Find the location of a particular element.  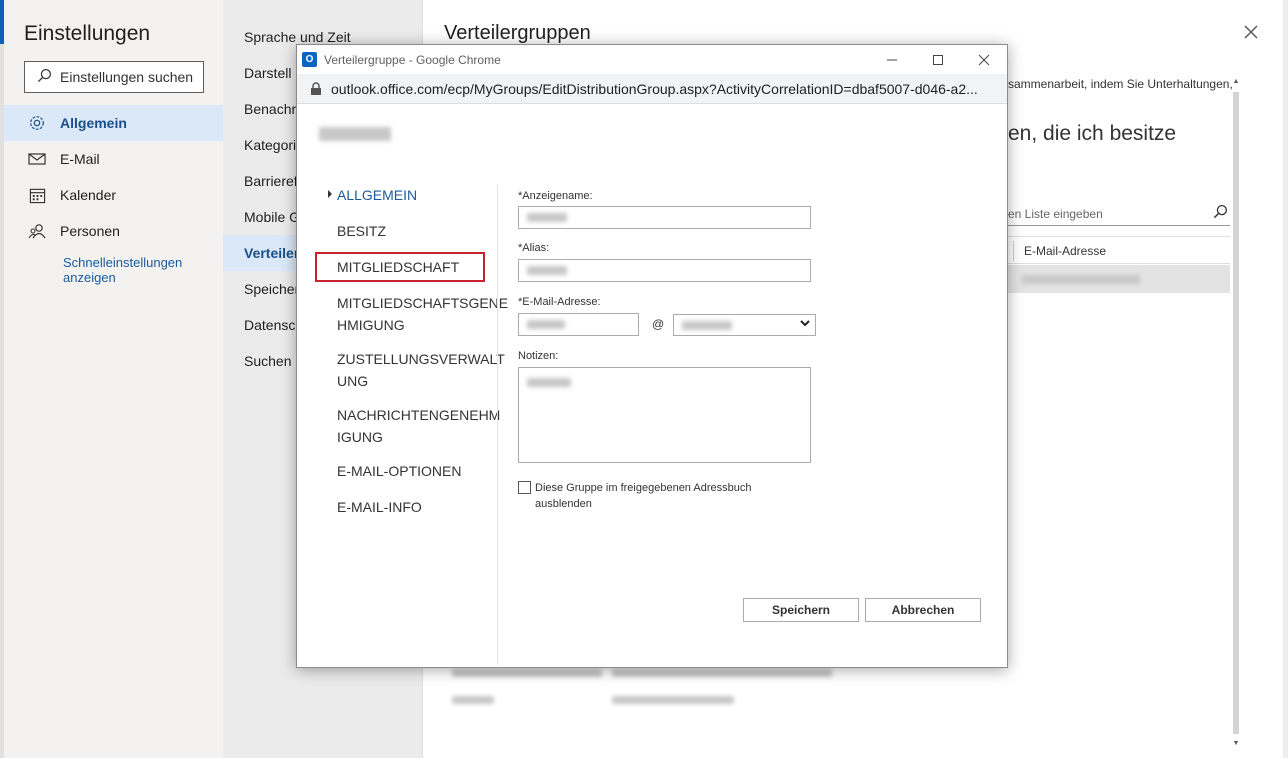

chevron-down-icon is located at coordinates (805, 324).